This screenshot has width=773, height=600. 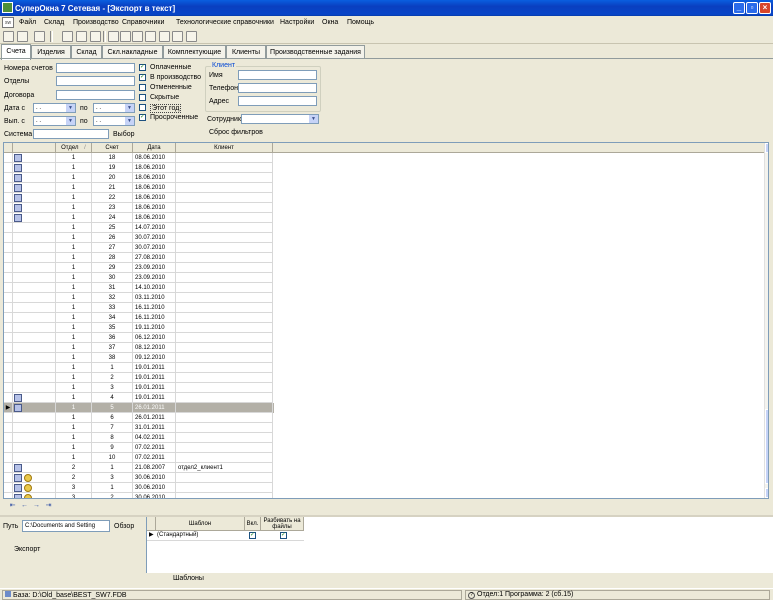 I want to click on template-enabled-checkbox: ✓, so click(x=252, y=535).